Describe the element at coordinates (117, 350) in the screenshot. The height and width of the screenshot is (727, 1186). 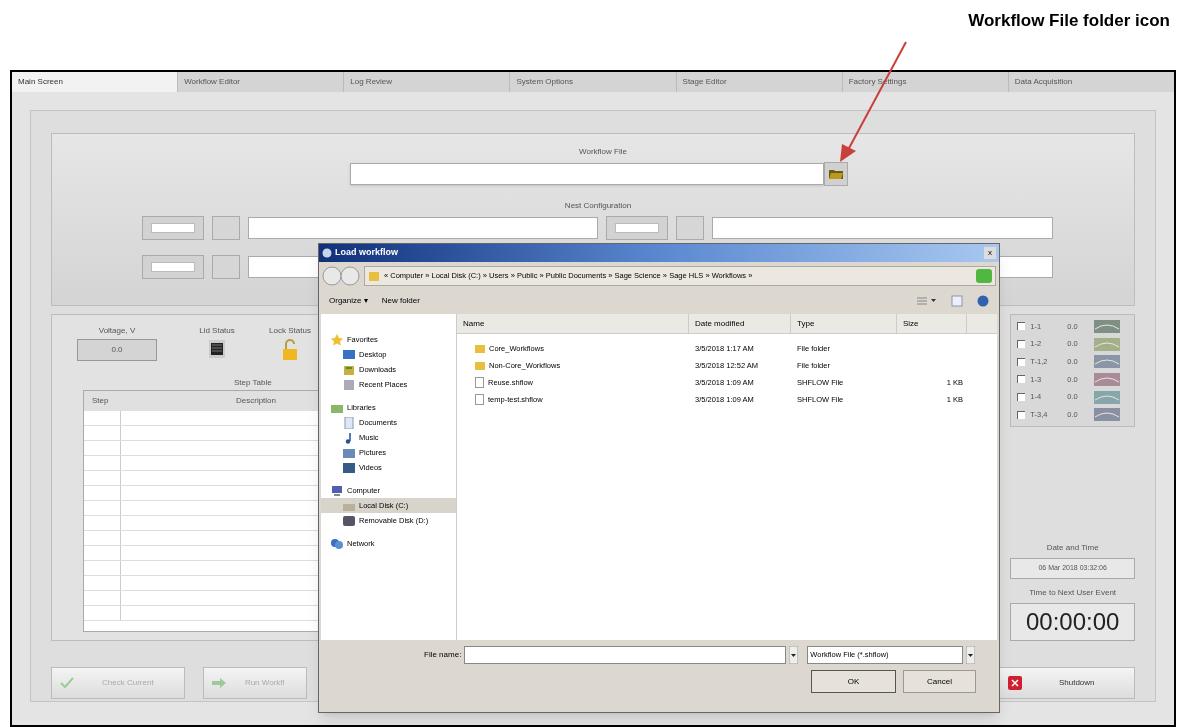
I see `voltage-display: 0.0` at that location.